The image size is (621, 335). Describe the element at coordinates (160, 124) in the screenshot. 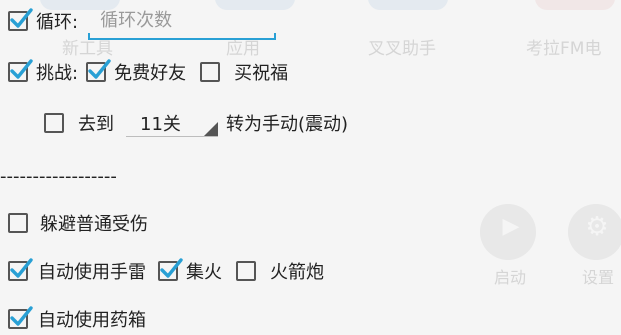

I see `level-select-value: 11关` at that location.